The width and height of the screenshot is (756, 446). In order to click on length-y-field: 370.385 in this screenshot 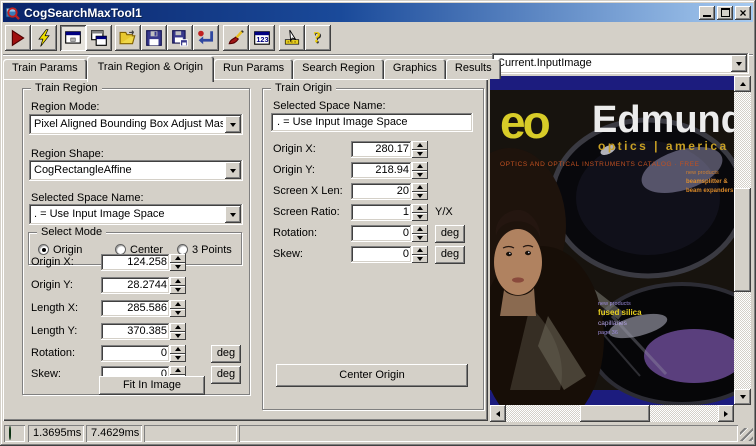, I will do `click(143, 331)`.